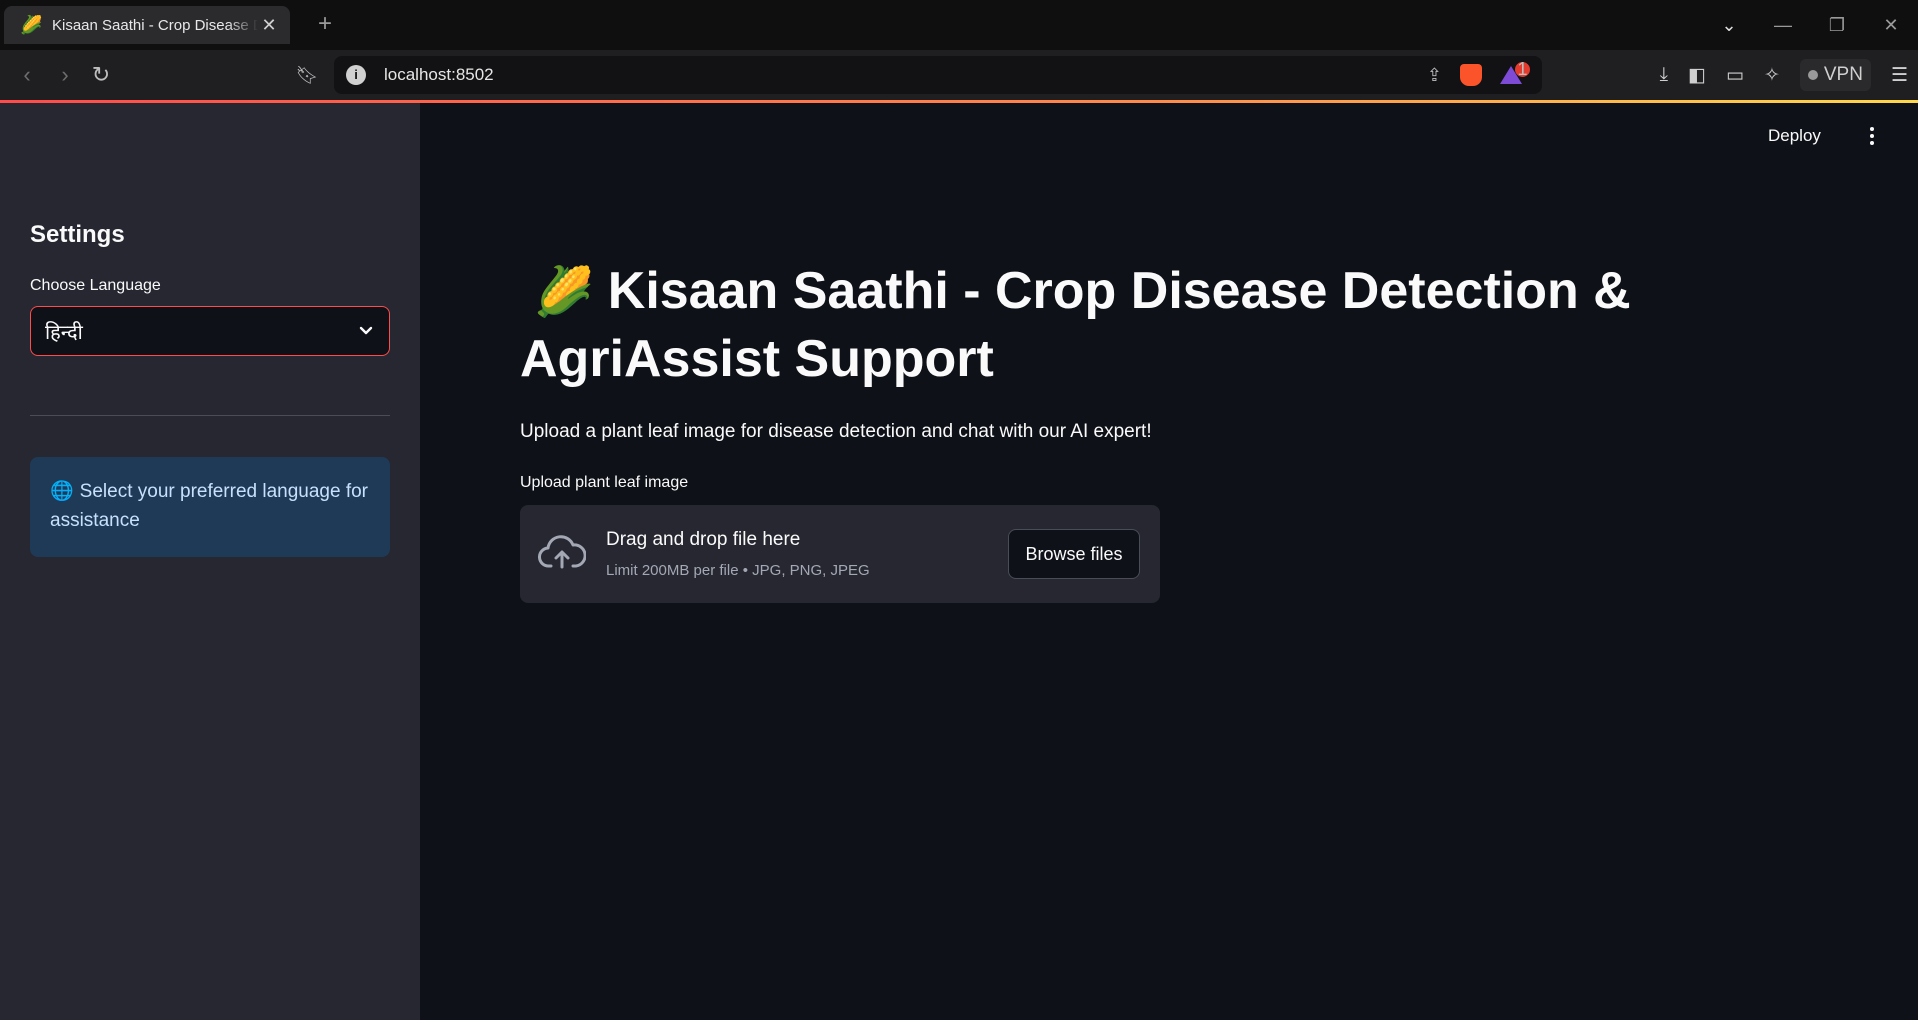 This screenshot has width=1918, height=1020. I want to click on new-tab-icon: +, so click(325, 25).